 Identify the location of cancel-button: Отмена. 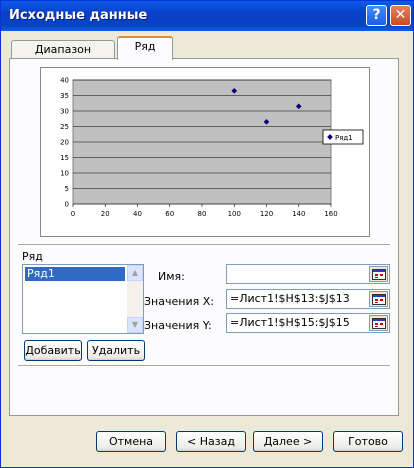
(131, 441).